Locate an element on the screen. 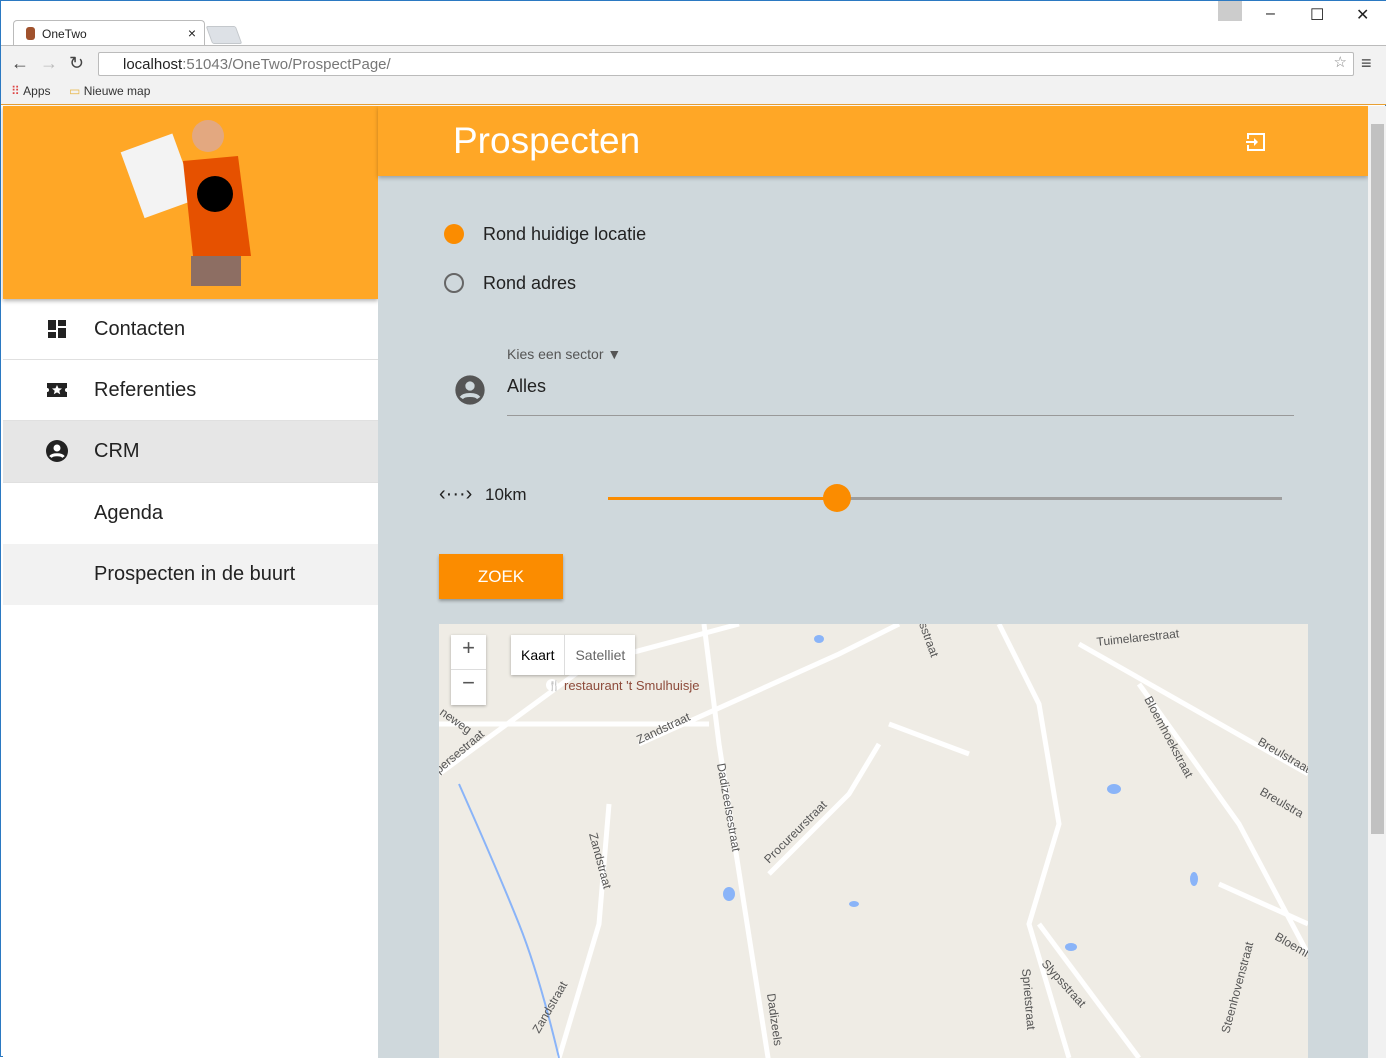  back-icon: ← is located at coordinates (20, 63).